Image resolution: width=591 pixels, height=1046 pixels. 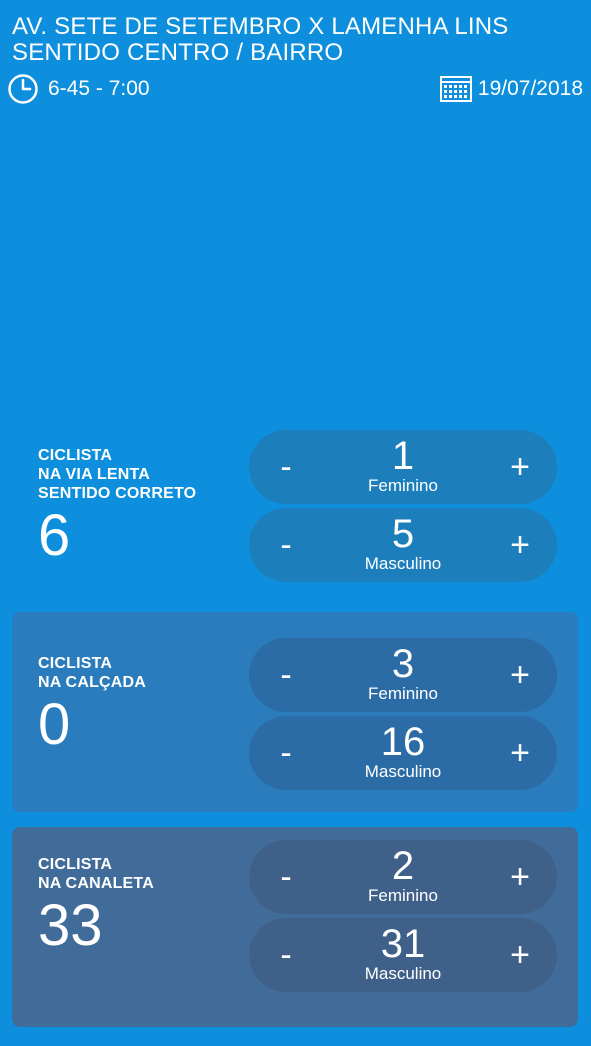 I want to click on meta-bar: 6-45 - 7:00 19/07/2018, so click(x=295, y=90).